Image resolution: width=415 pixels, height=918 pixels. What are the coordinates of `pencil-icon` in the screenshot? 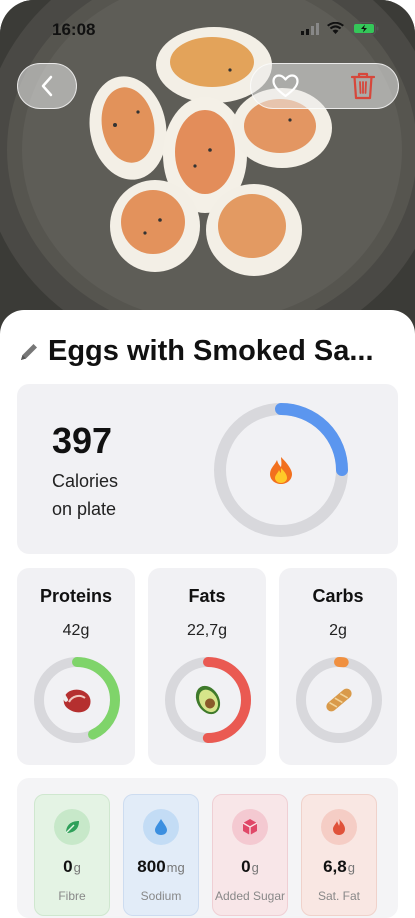 It's located at (29, 352).